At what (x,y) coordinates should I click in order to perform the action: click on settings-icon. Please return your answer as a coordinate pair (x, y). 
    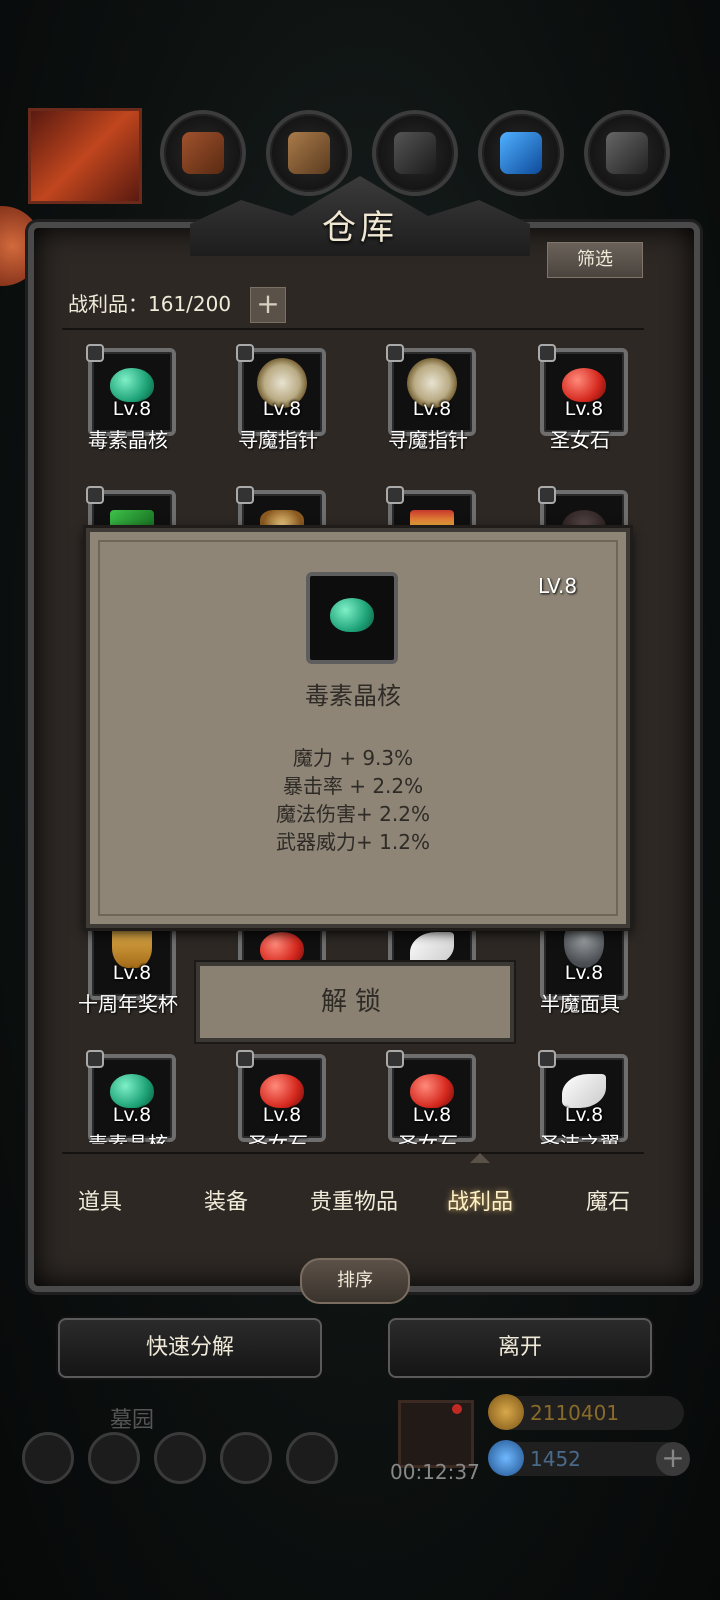
    Looking at the image, I should click on (48, 1458).